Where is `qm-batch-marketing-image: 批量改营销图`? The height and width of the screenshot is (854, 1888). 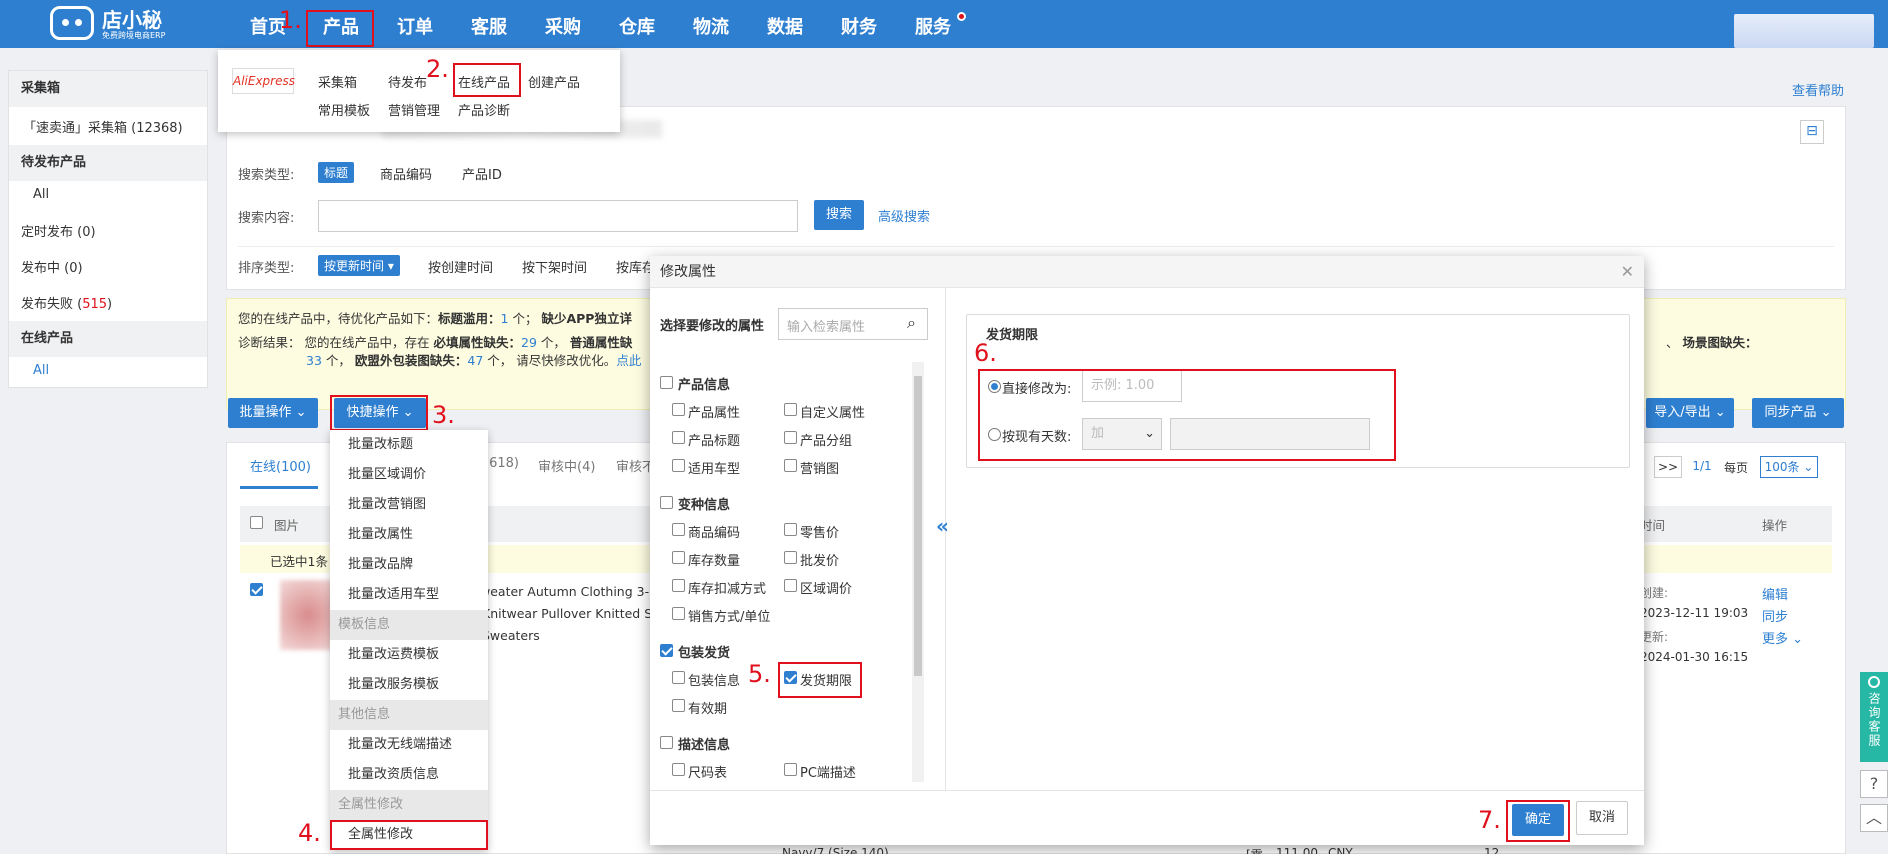 qm-batch-marketing-image: 批量改营销图 is located at coordinates (409, 505).